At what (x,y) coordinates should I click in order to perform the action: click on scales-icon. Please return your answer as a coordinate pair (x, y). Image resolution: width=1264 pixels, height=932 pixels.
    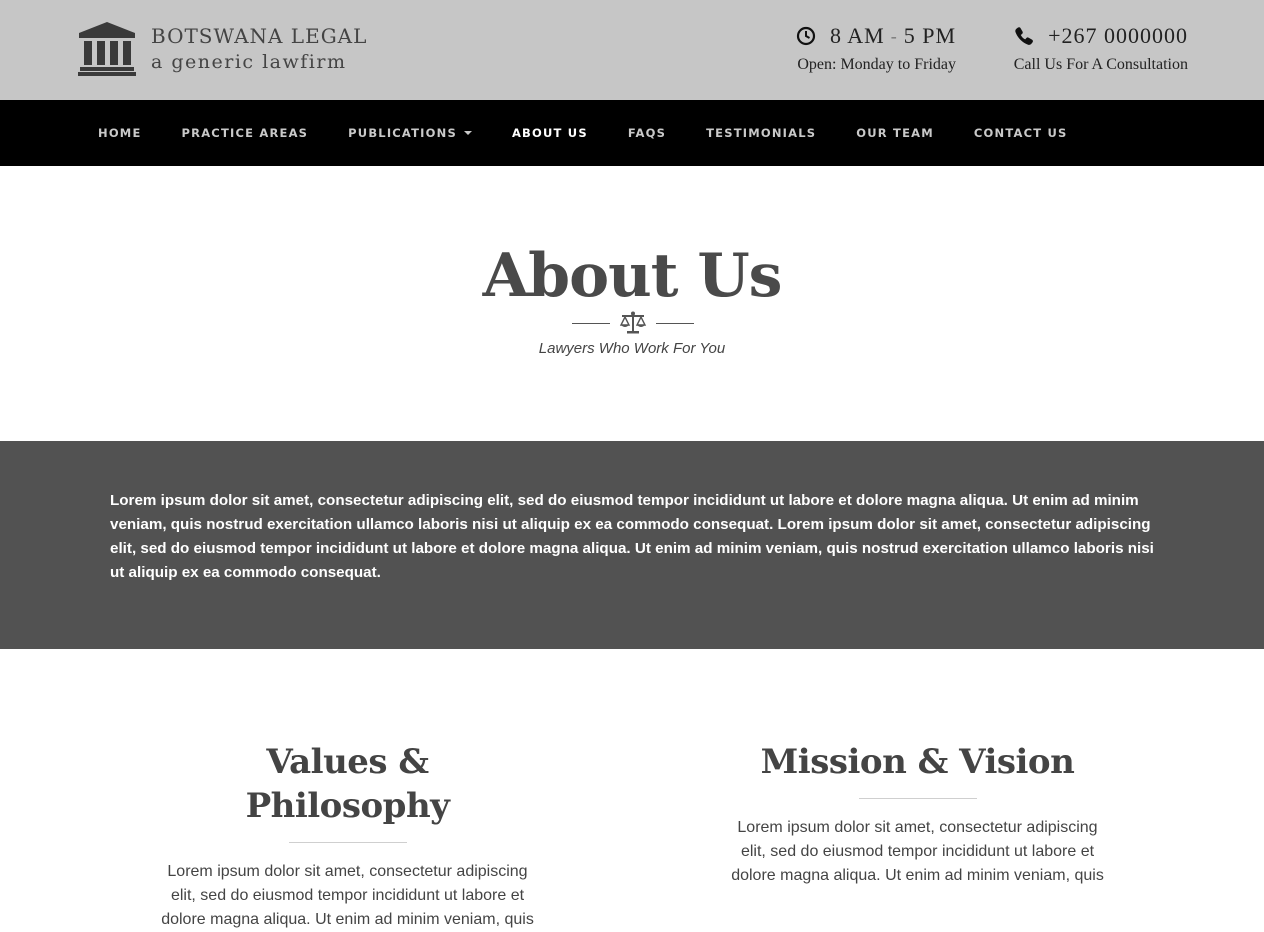
    Looking at the image, I should click on (633, 322).